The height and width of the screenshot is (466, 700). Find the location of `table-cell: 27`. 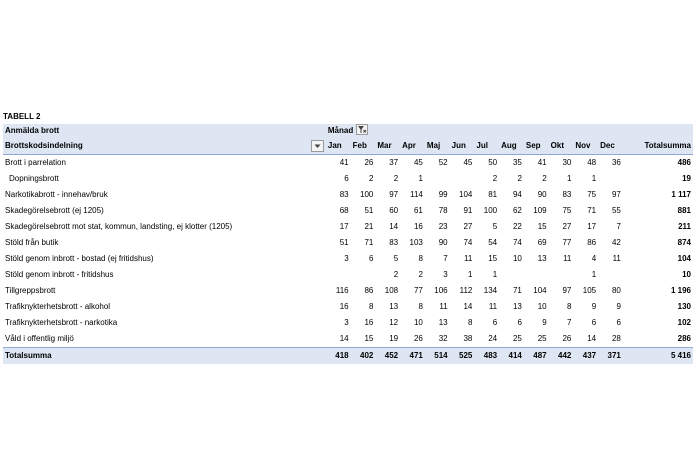

table-cell: 27 is located at coordinates (468, 226).